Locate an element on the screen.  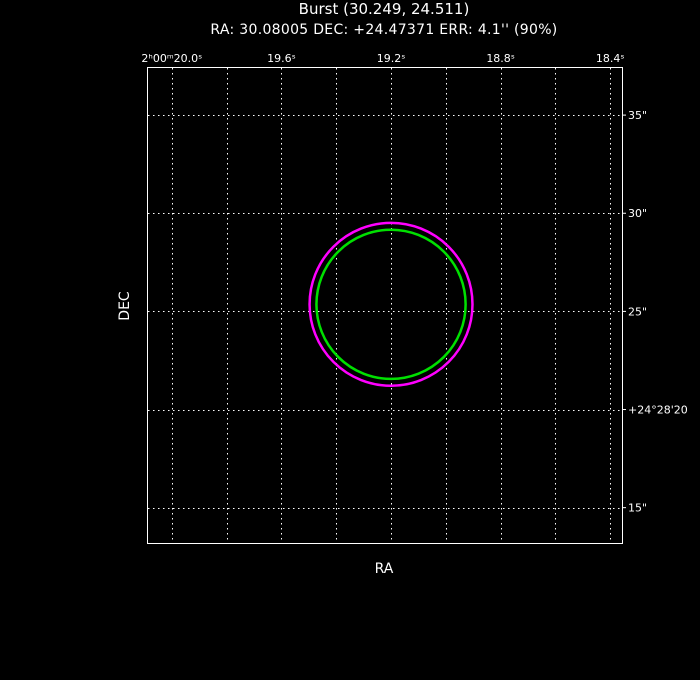
x-tick-label: 19.6ˢ is located at coordinates (281, 58).